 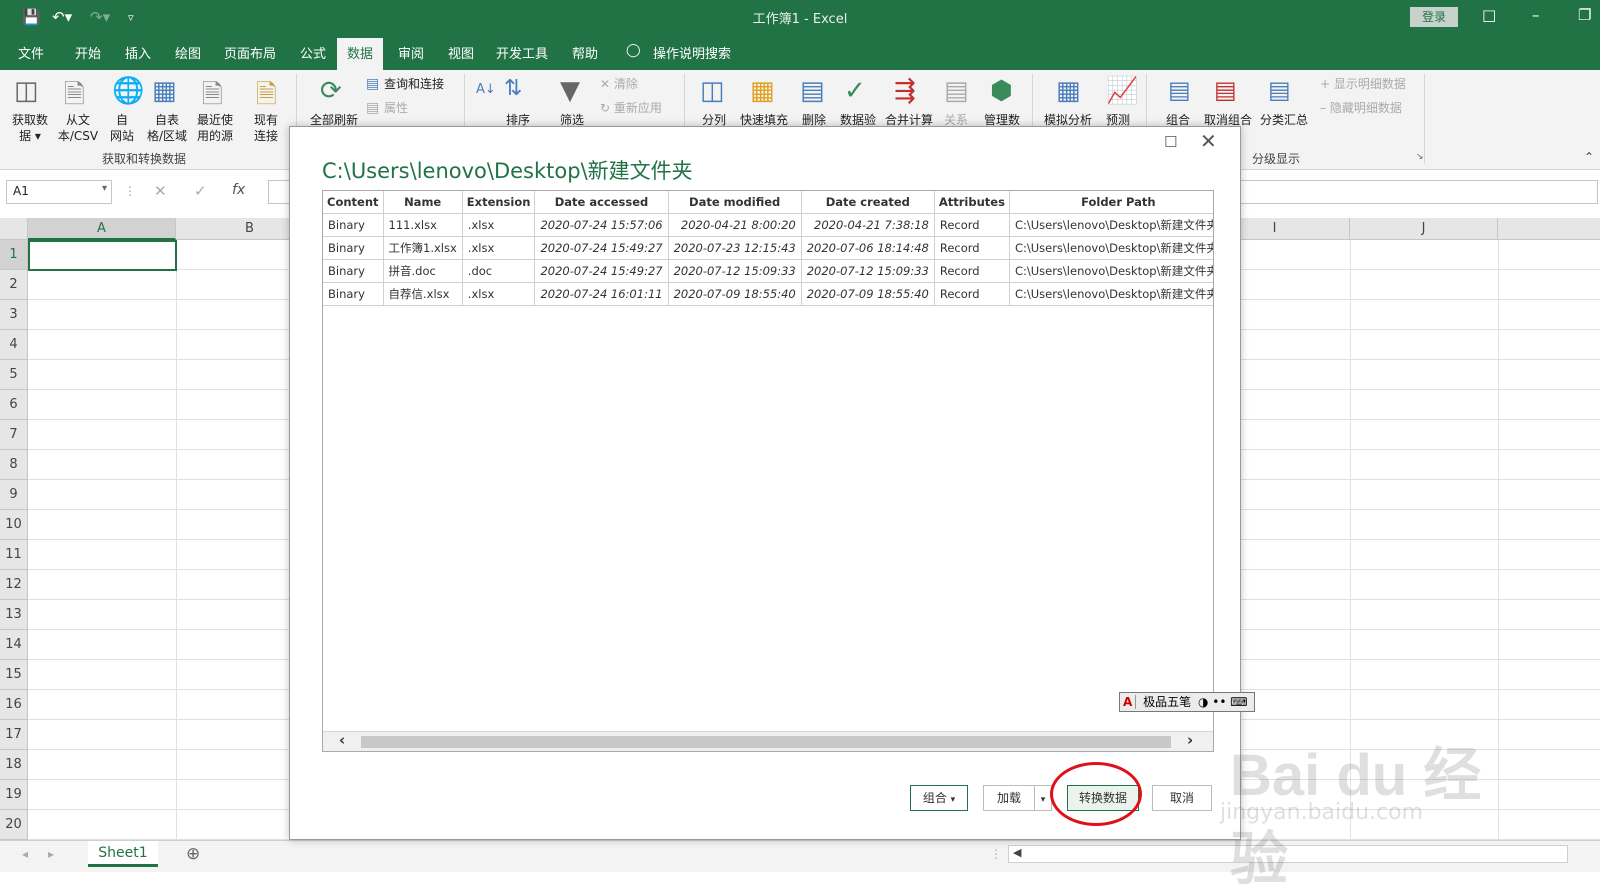 What do you see at coordinates (266, 128) in the screenshot?
I see `existing-connections-button: 现有 连接` at bounding box center [266, 128].